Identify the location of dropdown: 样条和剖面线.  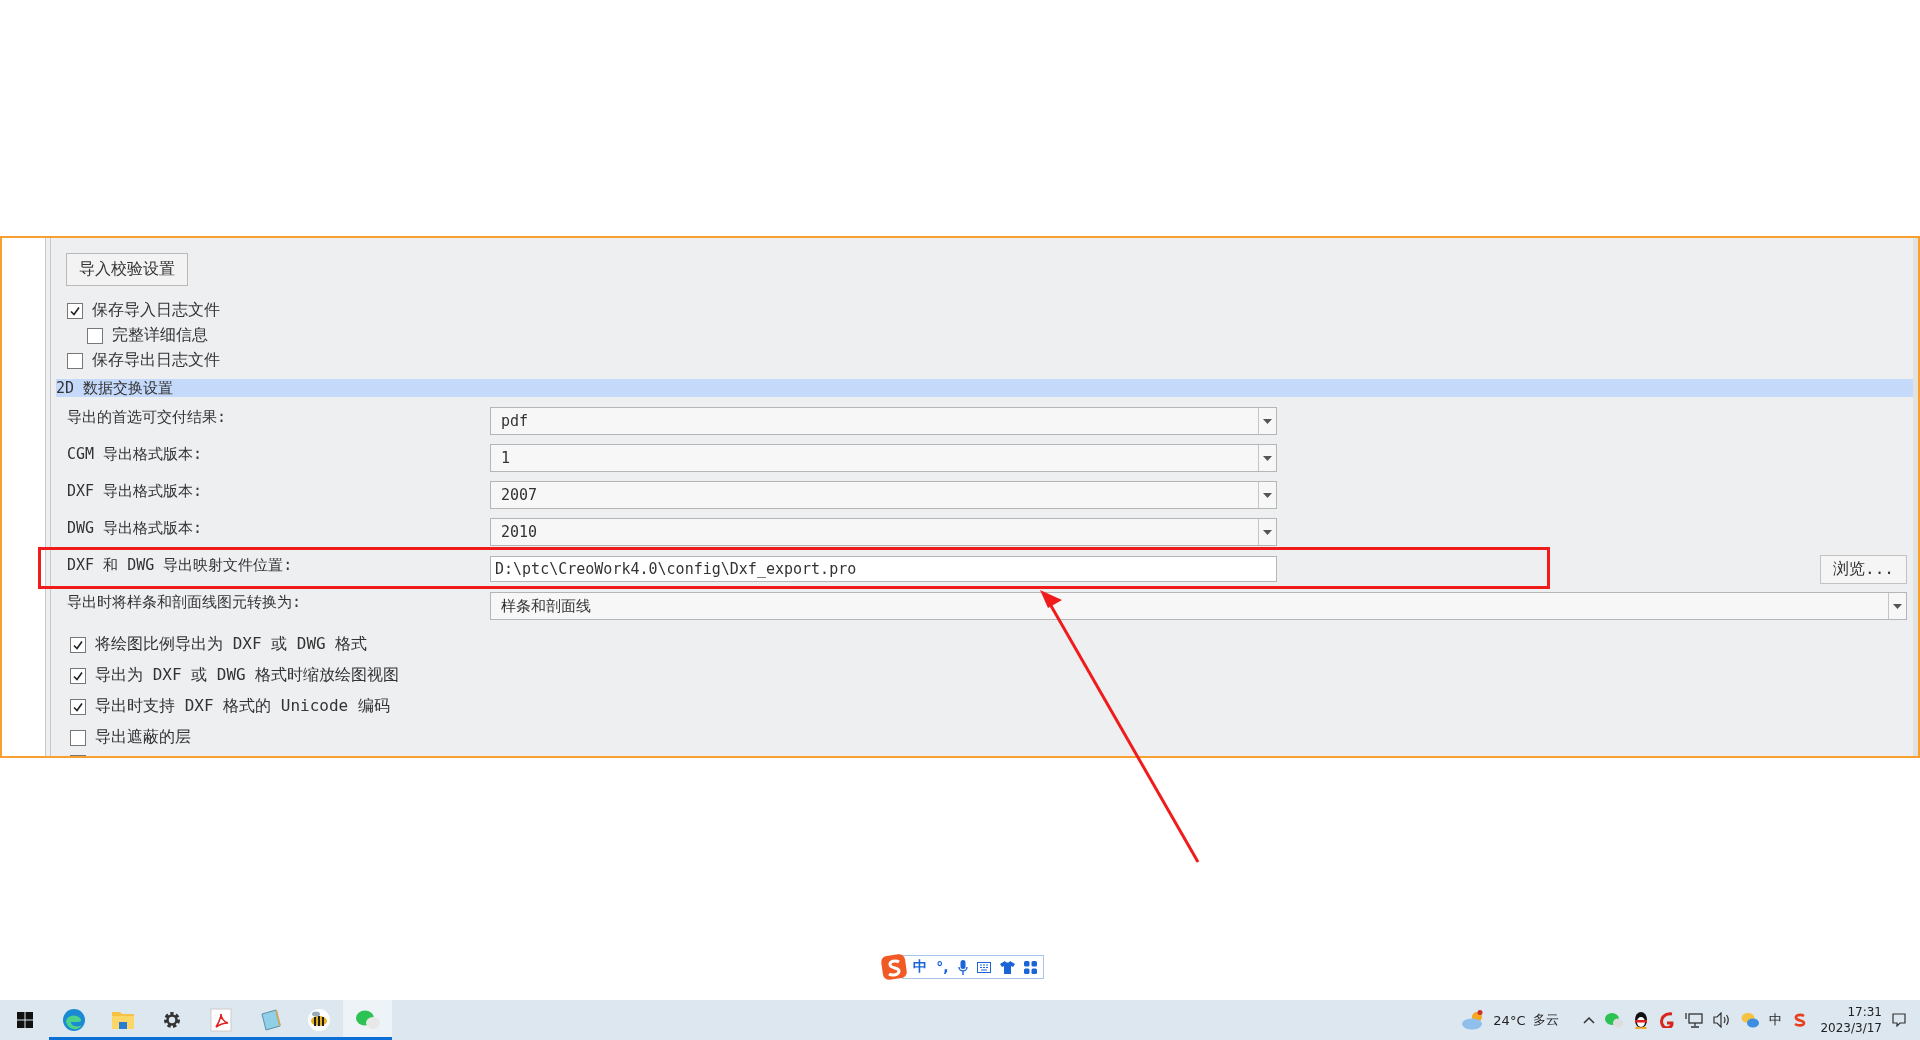
(1198, 606).